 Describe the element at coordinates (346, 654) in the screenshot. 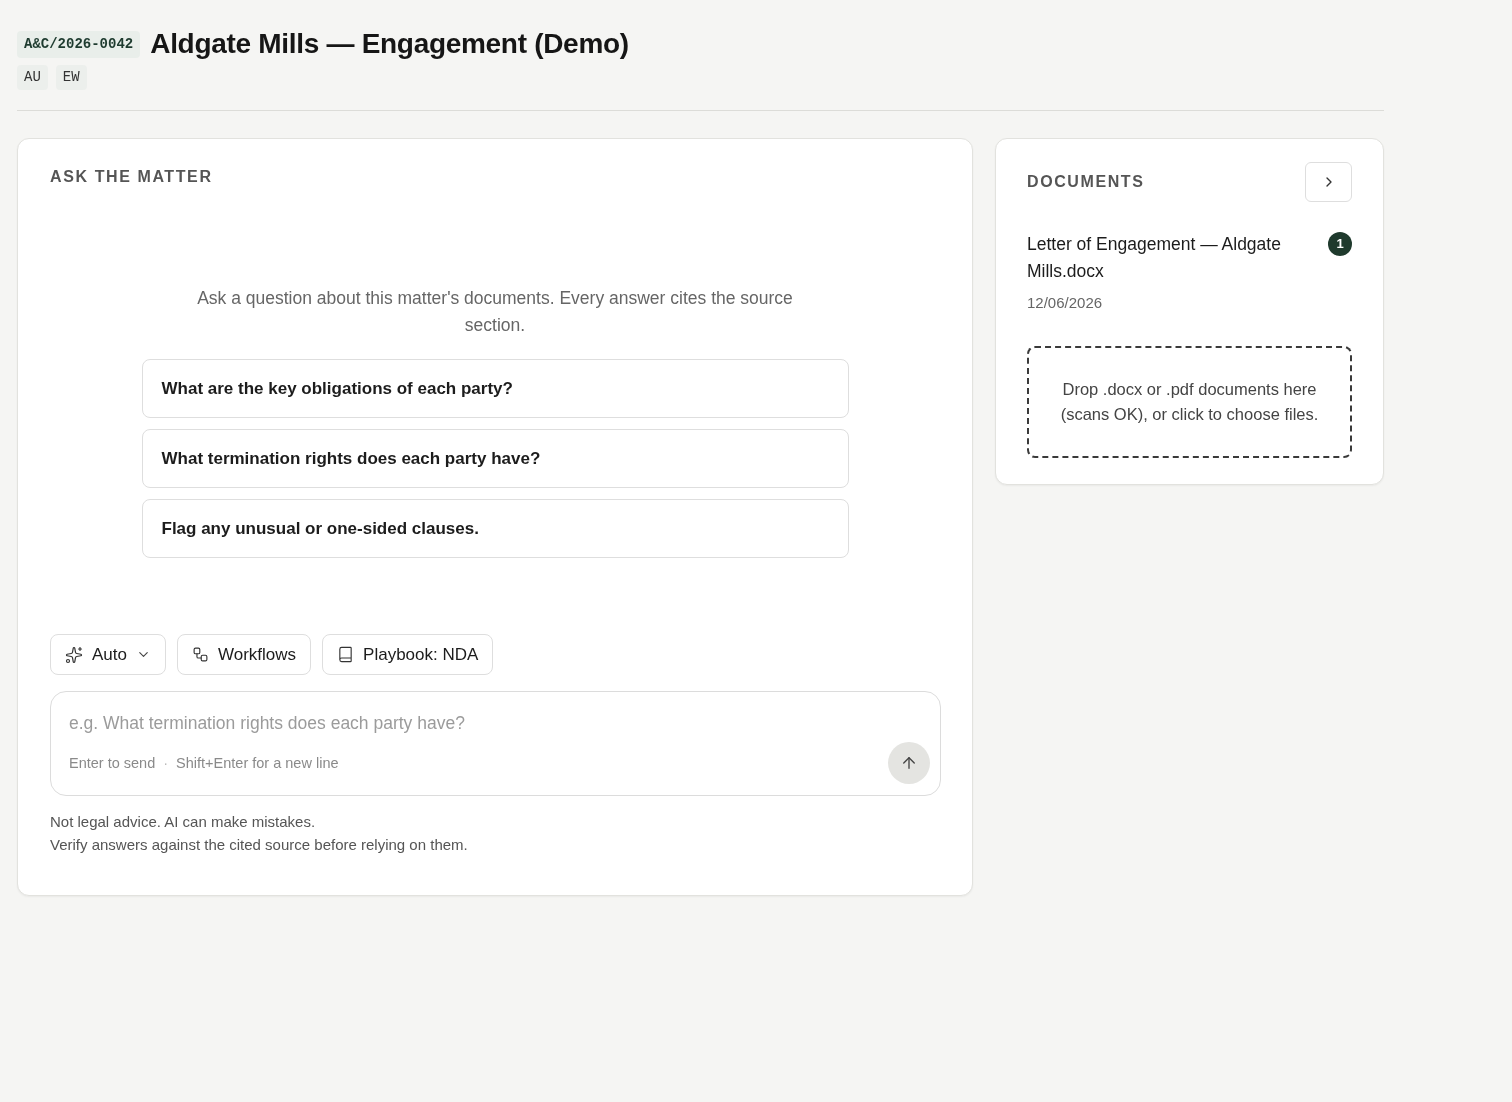

I see `book-icon` at that location.